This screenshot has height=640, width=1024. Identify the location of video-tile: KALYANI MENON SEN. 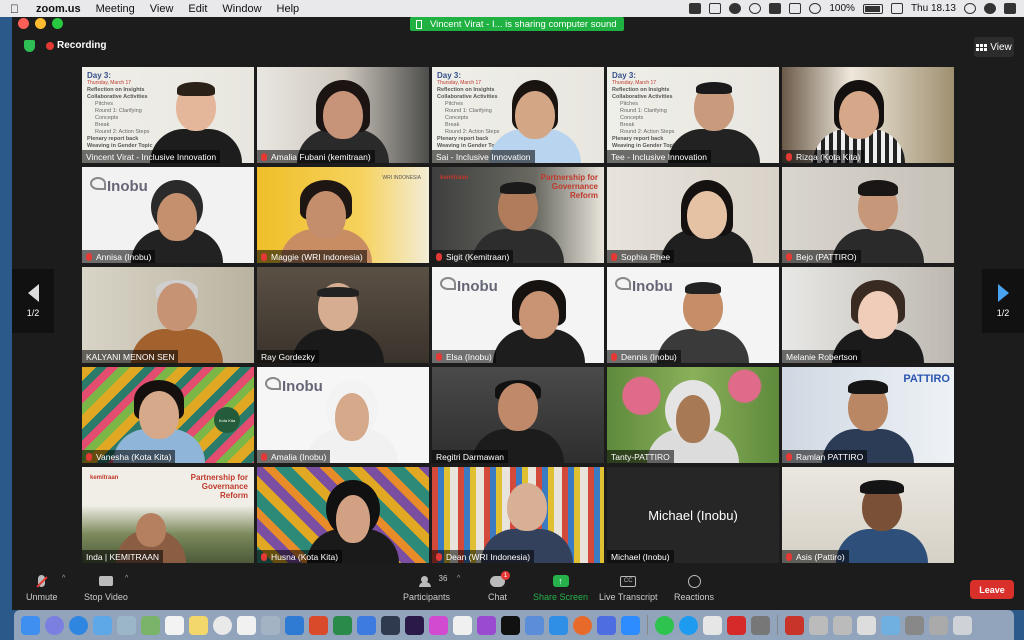
(168, 315).